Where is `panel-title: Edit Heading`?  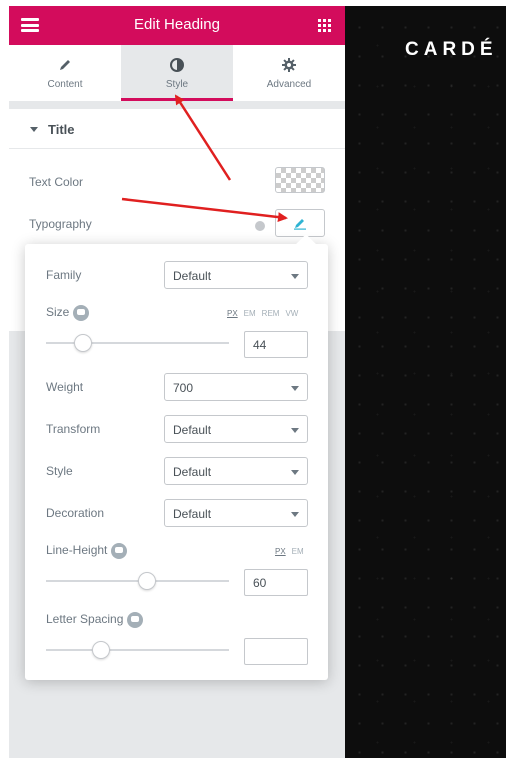 panel-title: Edit Heading is located at coordinates (177, 24).